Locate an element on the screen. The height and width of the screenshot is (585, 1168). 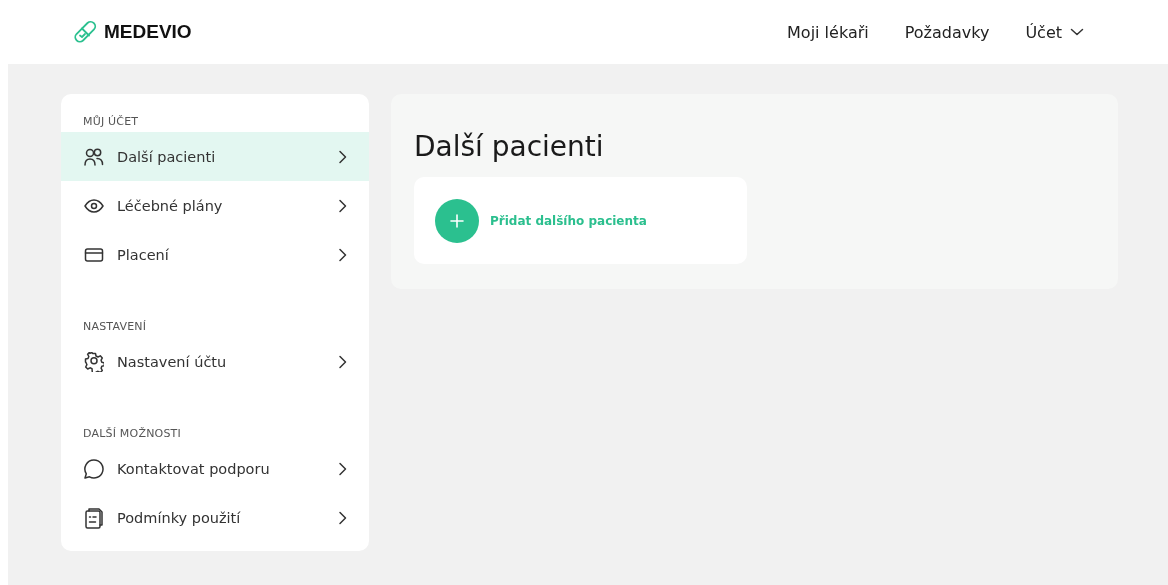
nav-link: Požadavky is located at coordinates (947, 32).